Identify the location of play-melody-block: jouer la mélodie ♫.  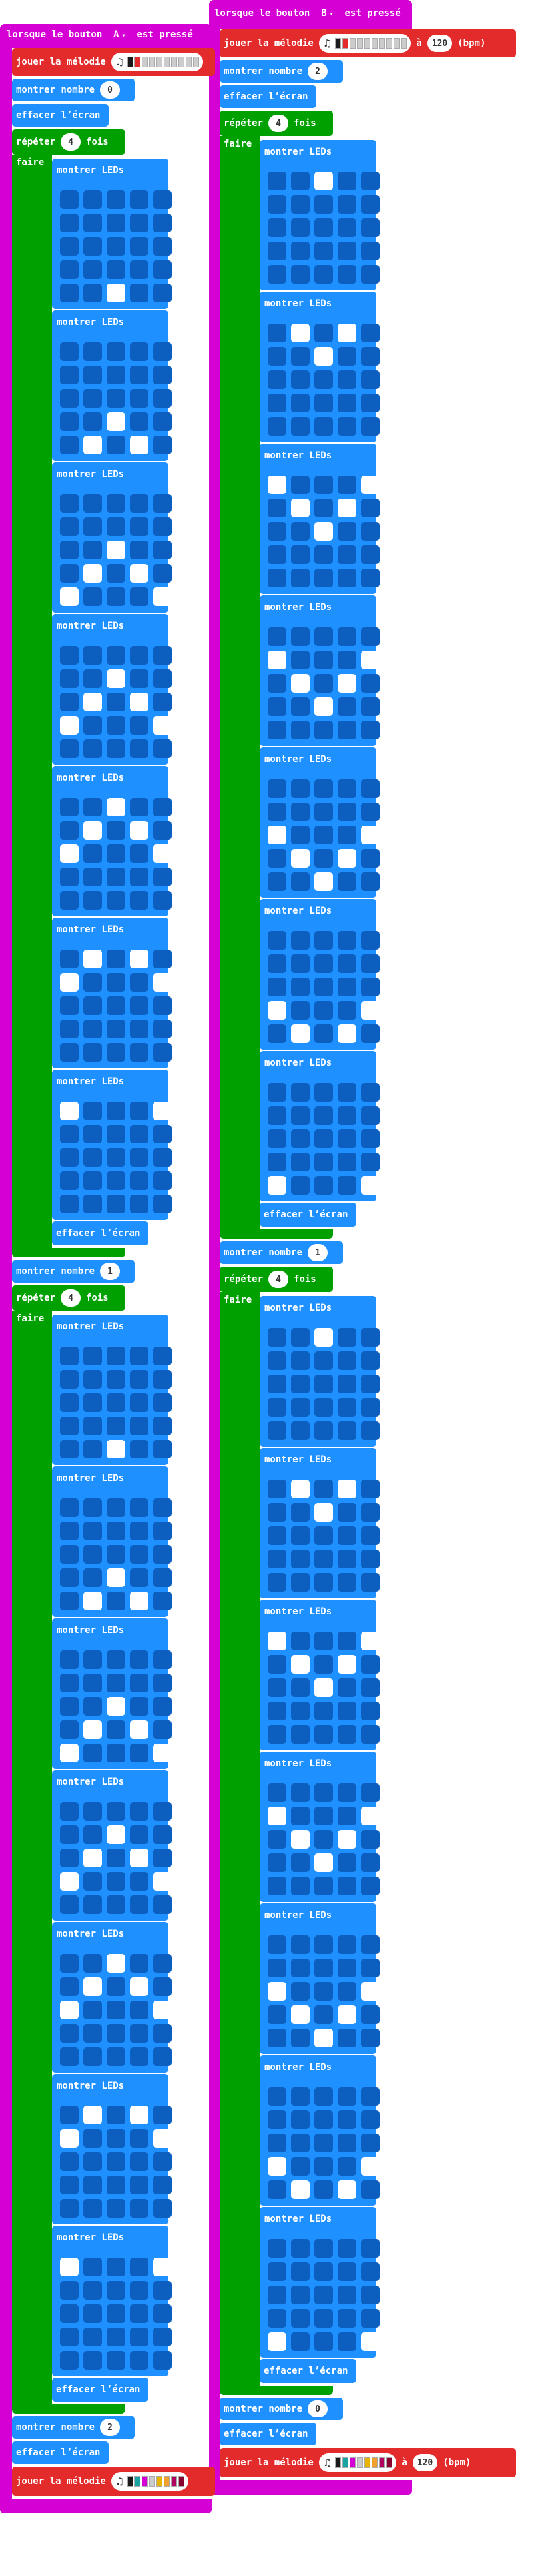
(113, 2481).